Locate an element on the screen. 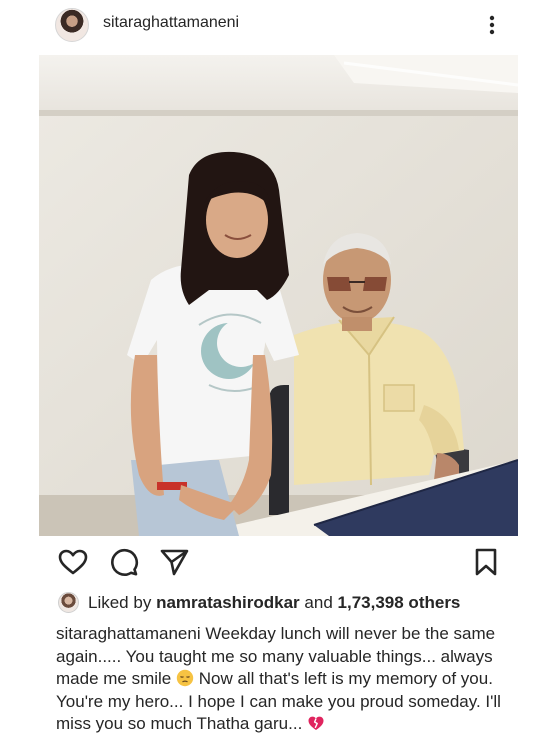  pensive-face-emoji-icon is located at coordinates (185, 678).